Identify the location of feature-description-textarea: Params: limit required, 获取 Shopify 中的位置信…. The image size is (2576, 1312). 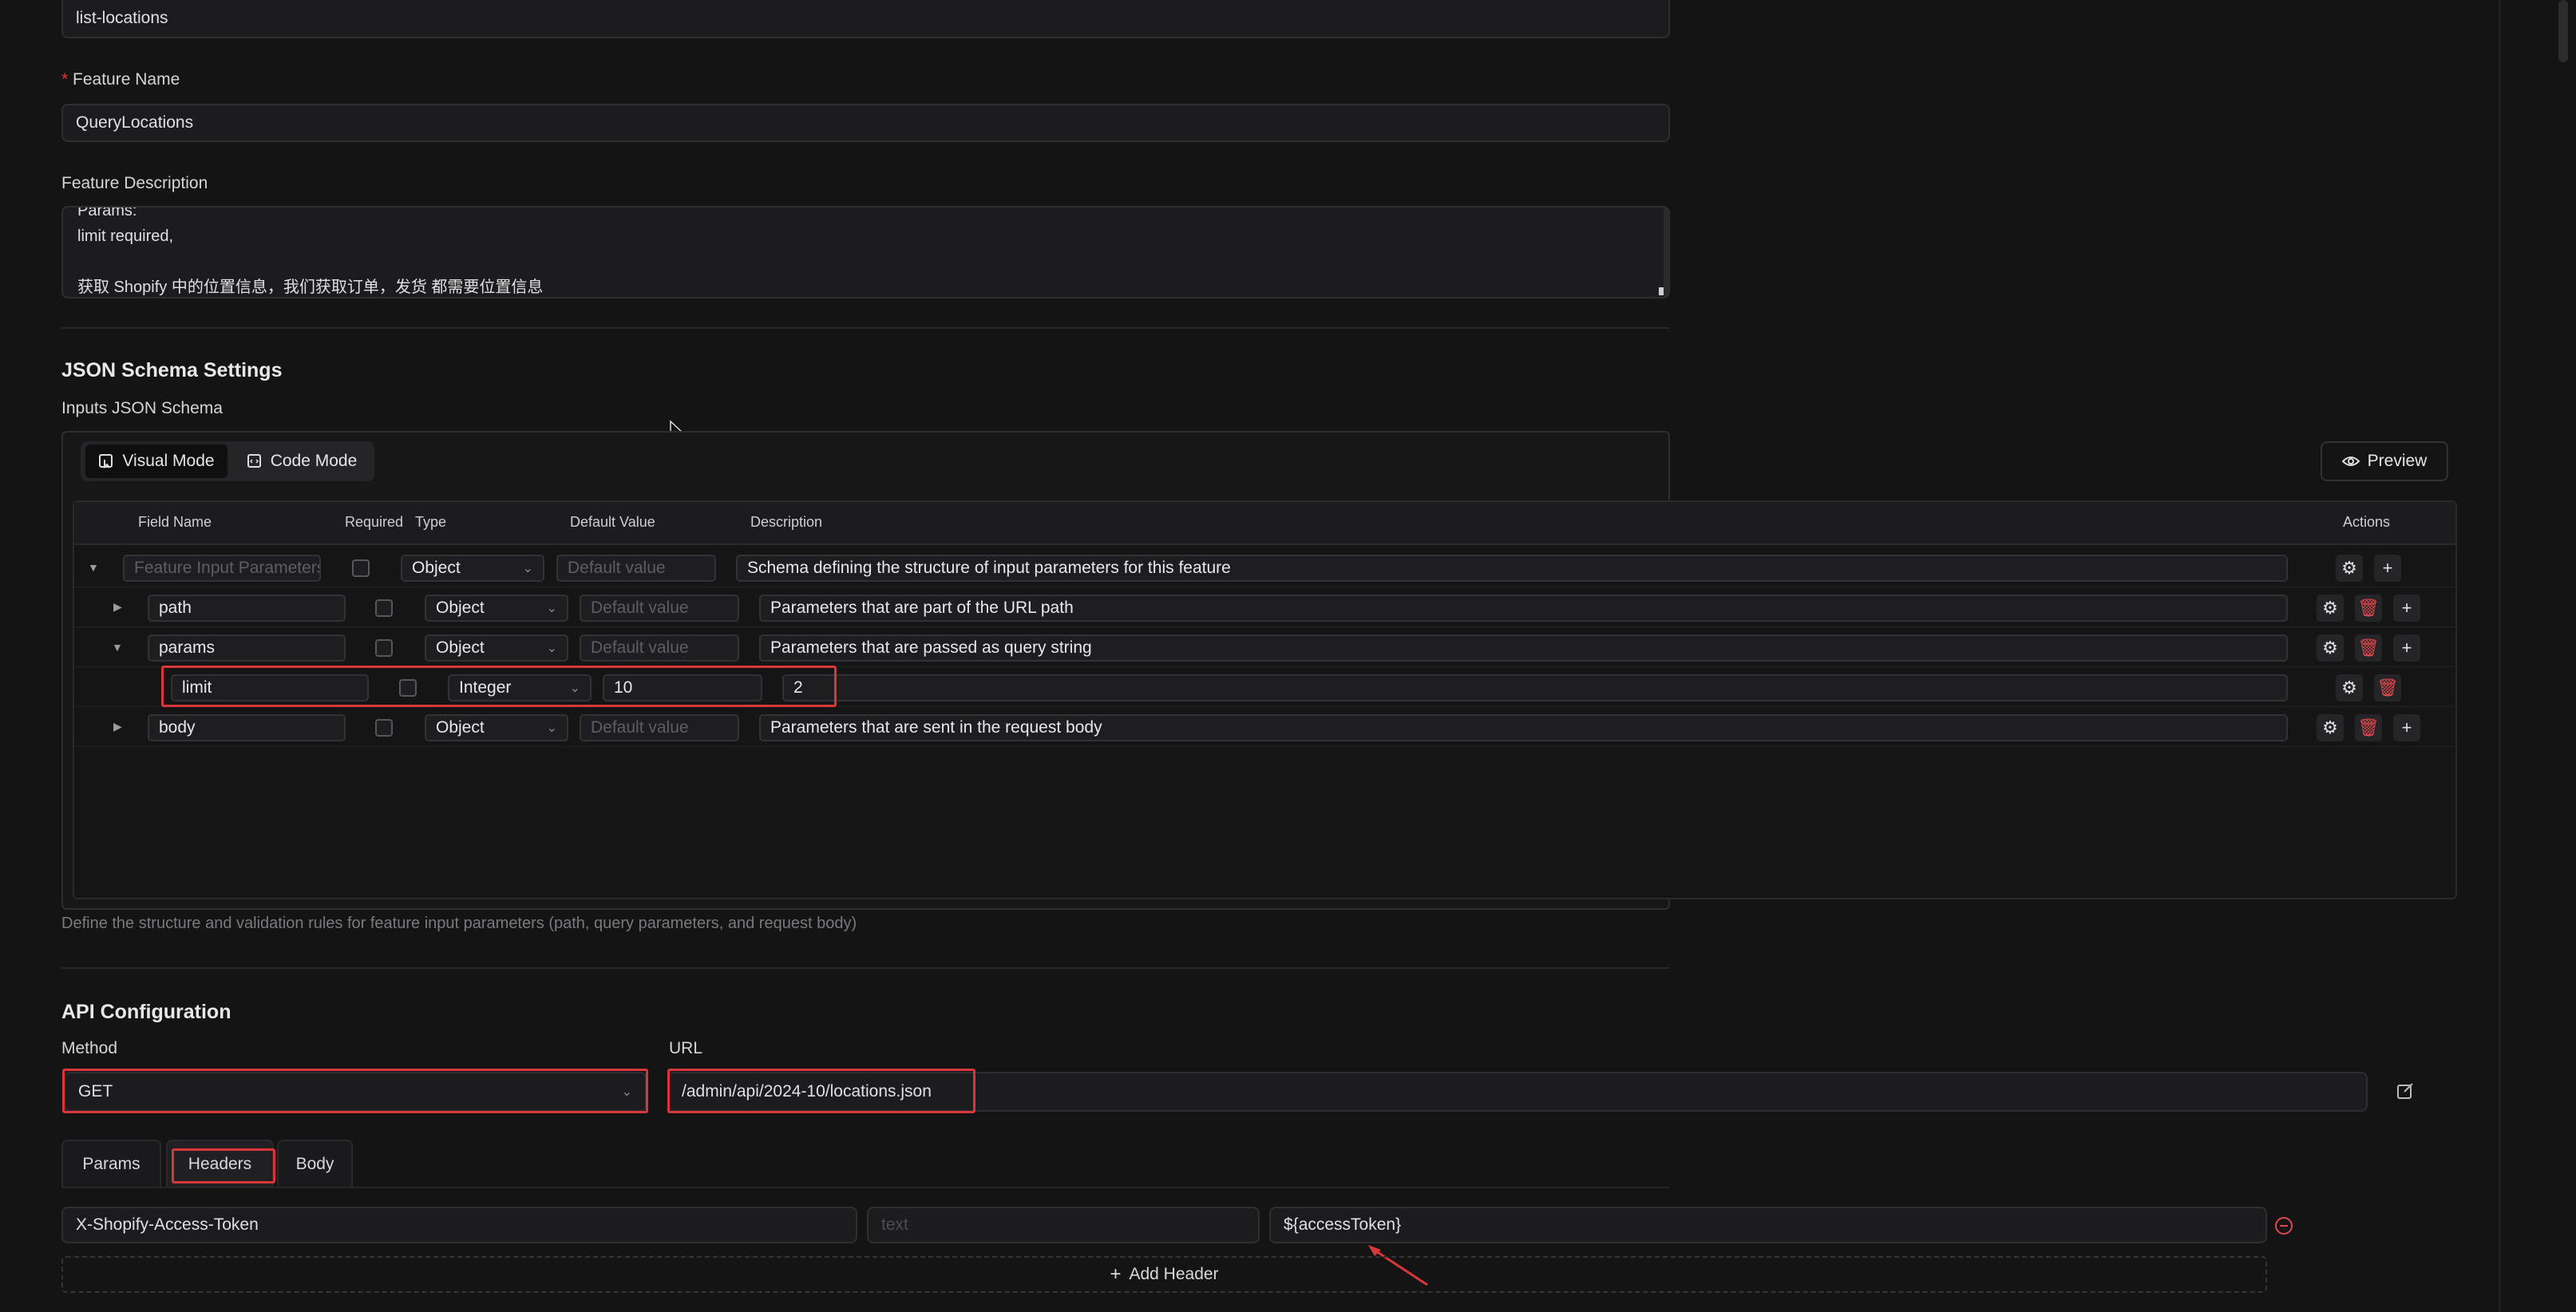
(865, 252).